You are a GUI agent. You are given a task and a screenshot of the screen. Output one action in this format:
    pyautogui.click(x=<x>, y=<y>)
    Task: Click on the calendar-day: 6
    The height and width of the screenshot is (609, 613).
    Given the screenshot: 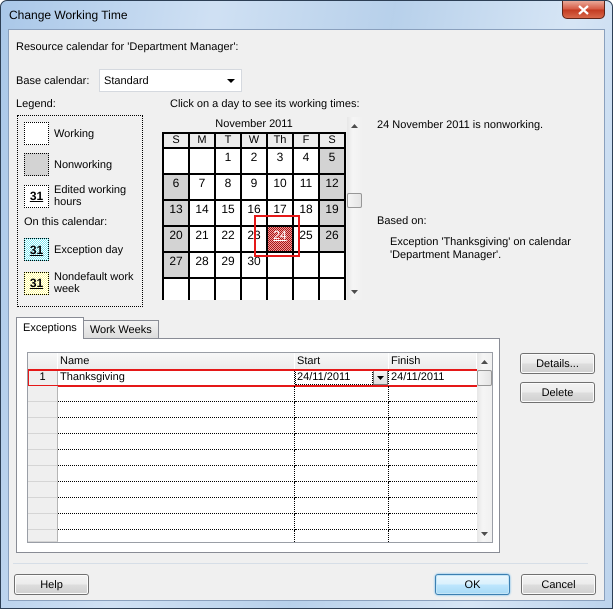 What is the action you would take?
    pyautogui.click(x=176, y=187)
    